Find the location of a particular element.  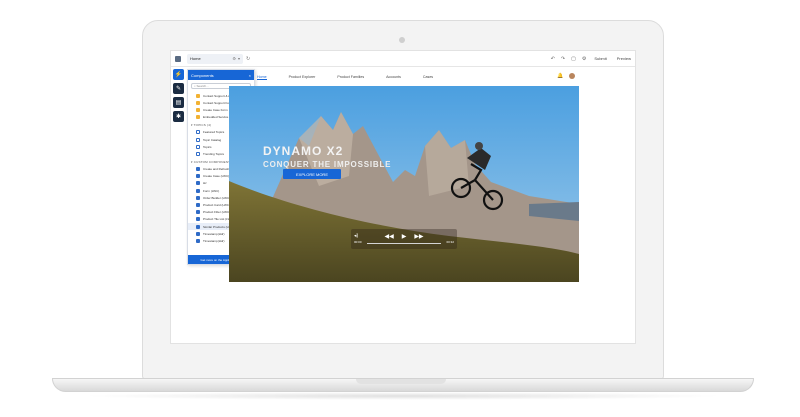

webcam-icon is located at coordinates (402, 40).